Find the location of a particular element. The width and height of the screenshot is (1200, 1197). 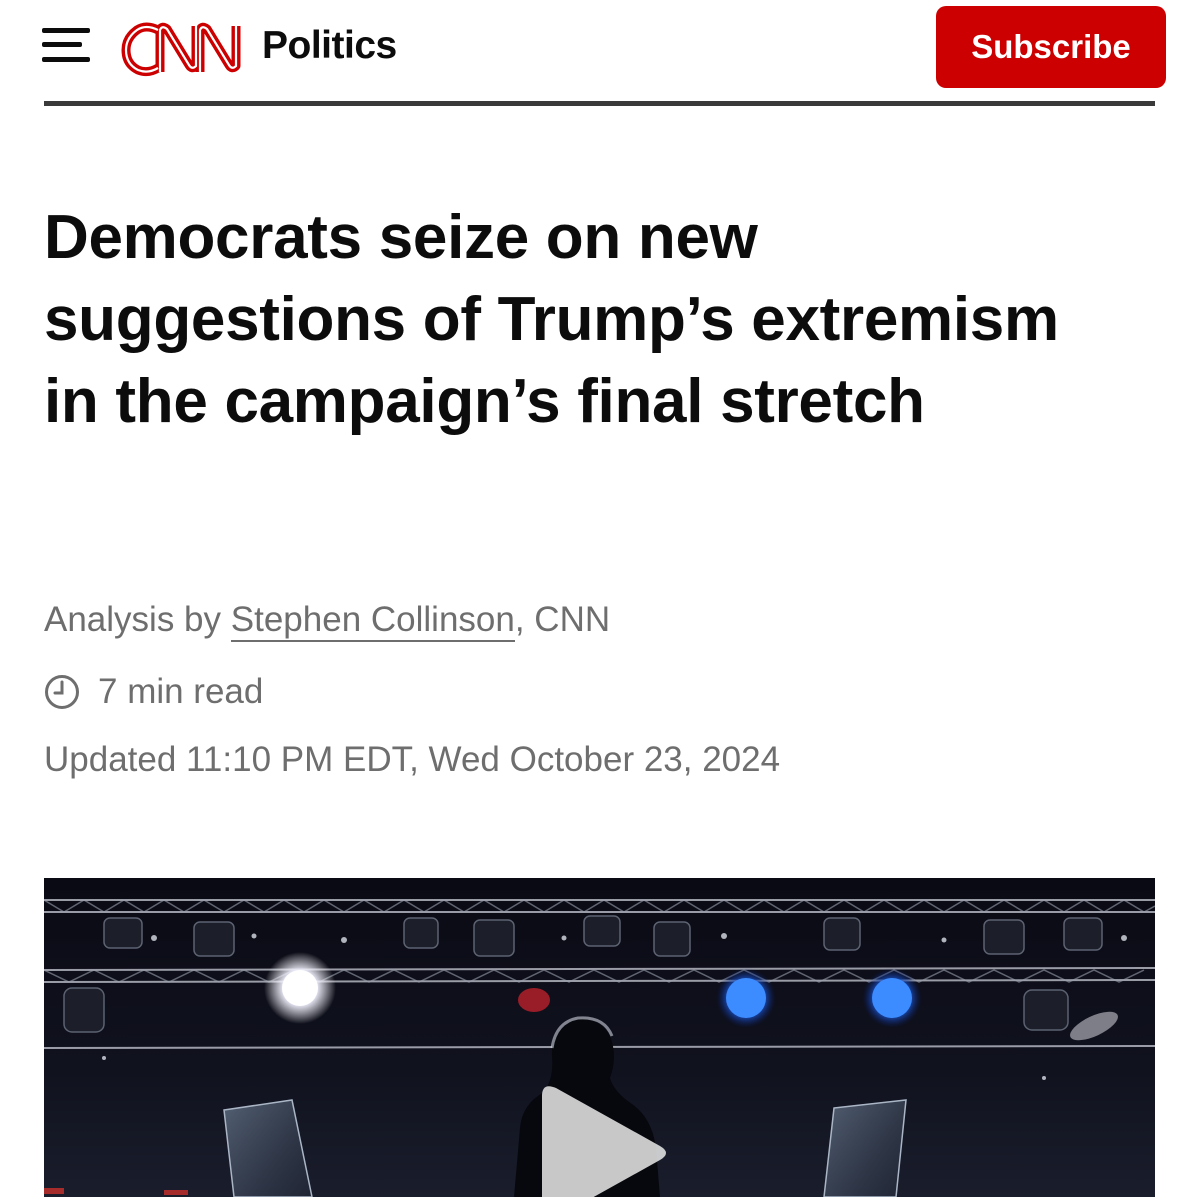

hamburger-menu-icon is located at coordinates (68, 46).